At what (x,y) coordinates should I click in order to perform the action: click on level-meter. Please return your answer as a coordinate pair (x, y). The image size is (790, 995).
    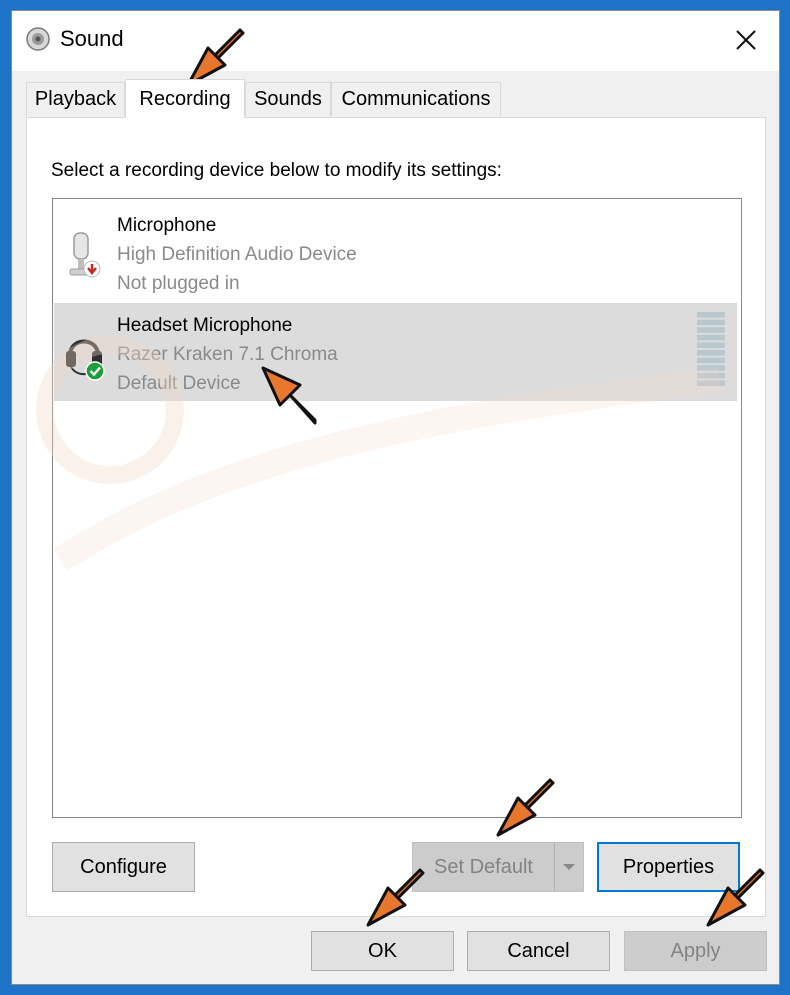
    Looking at the image, I should click on (711, 350).